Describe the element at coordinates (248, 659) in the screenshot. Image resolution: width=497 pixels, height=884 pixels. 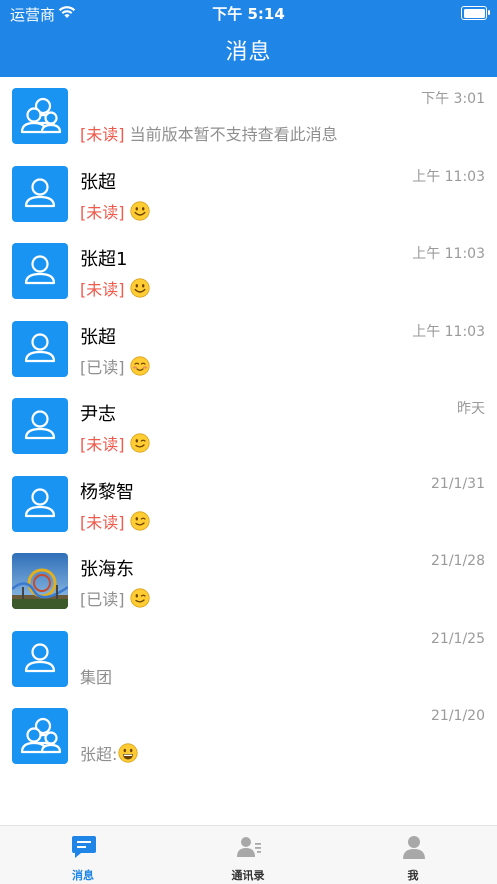
I see `conversation-item: 21/1/25 集团` at that location.